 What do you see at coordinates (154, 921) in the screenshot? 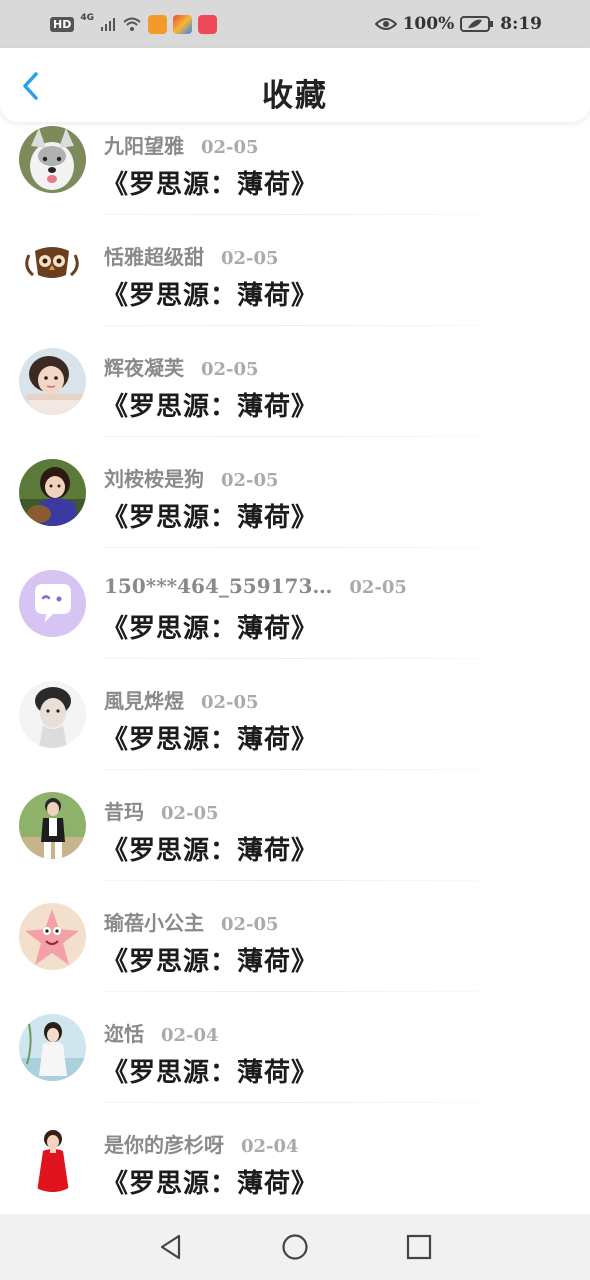
I see `user-name: 瑜蓓小公主` at bounding box center [154, 921].